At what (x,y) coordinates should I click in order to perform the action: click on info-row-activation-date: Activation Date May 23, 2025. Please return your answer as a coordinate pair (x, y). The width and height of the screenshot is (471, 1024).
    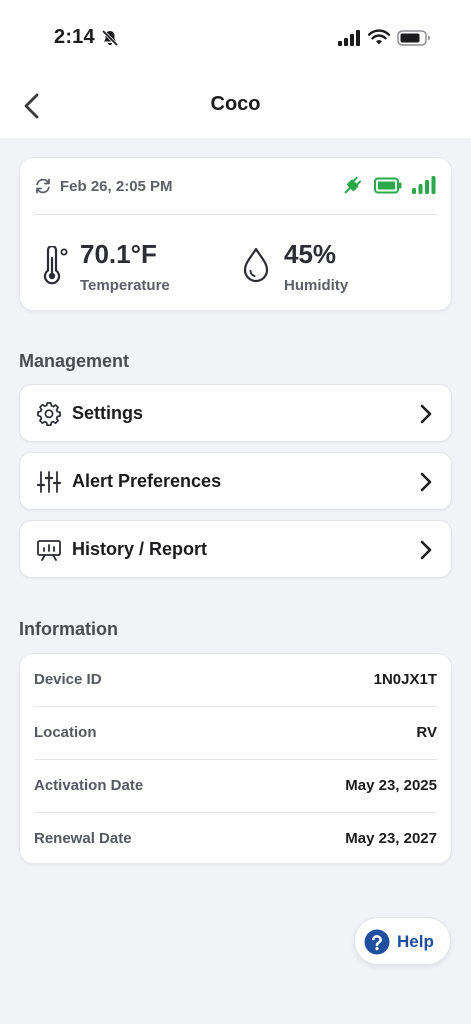
    Looking at the image, I should click on (235, 786).